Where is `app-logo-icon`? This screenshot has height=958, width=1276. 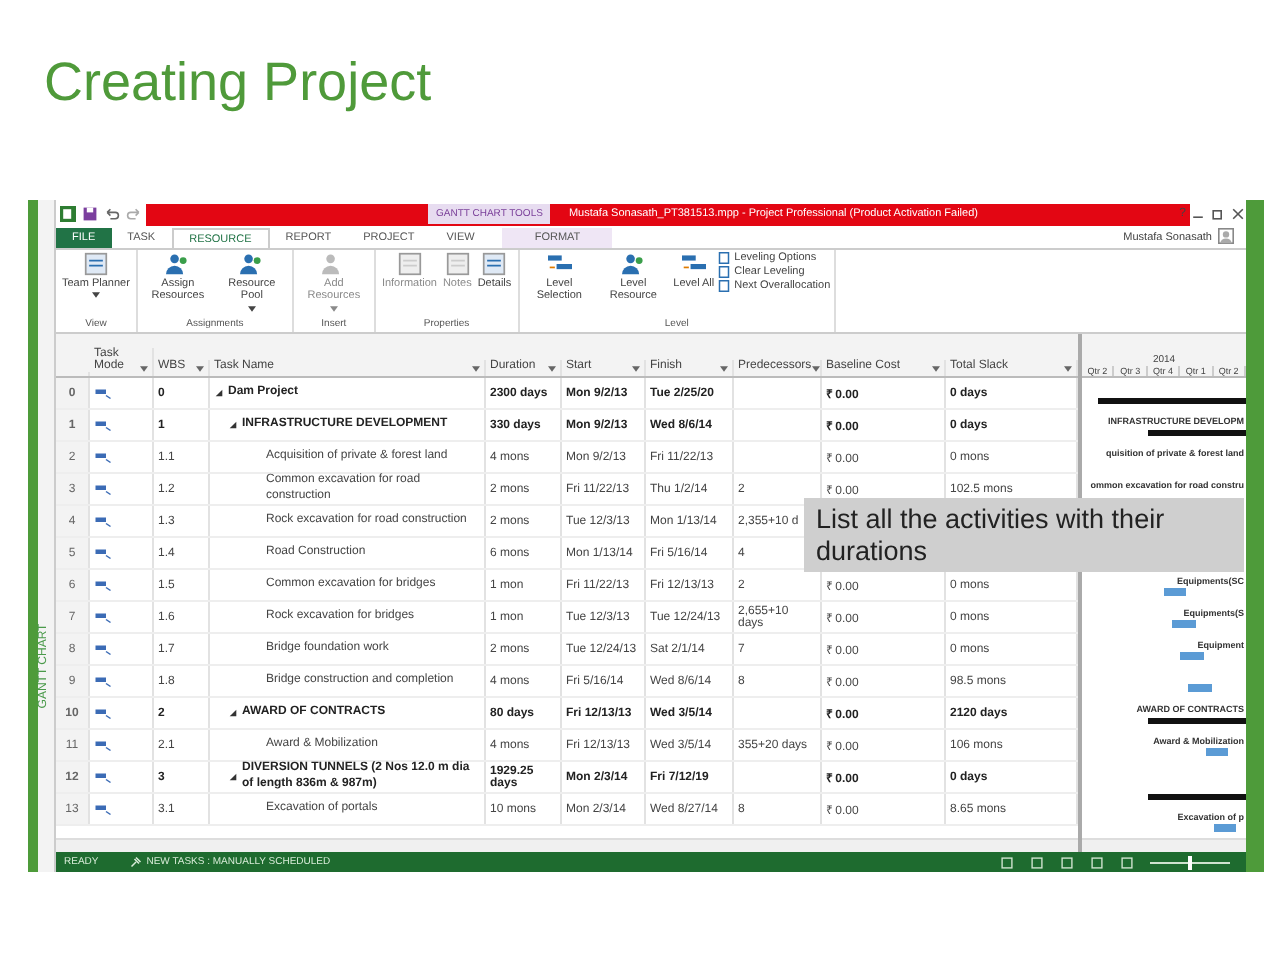 app-logo-icon is located at coordinates (68, 214).